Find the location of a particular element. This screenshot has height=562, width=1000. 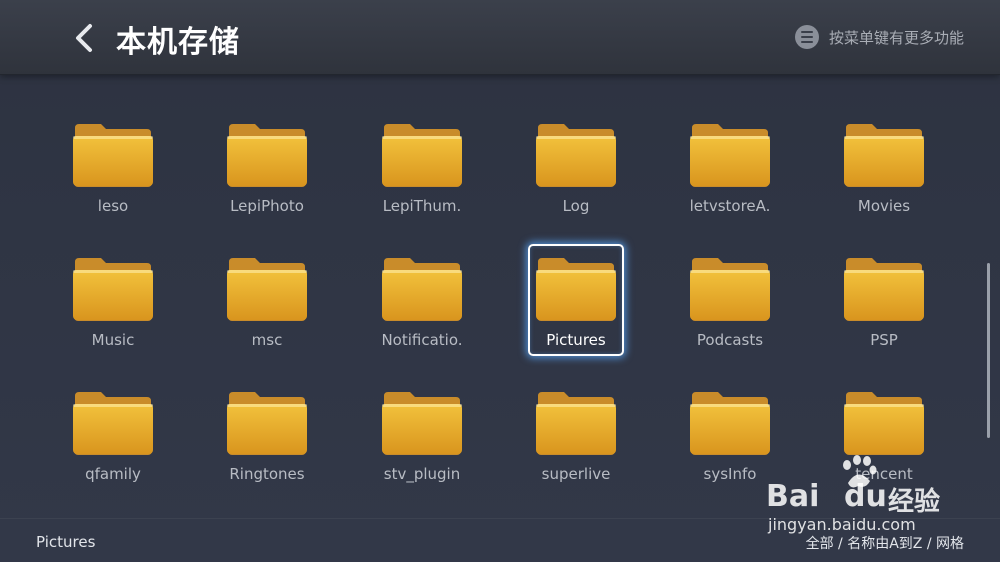

menu-icon is located at coordinates (806, 37).